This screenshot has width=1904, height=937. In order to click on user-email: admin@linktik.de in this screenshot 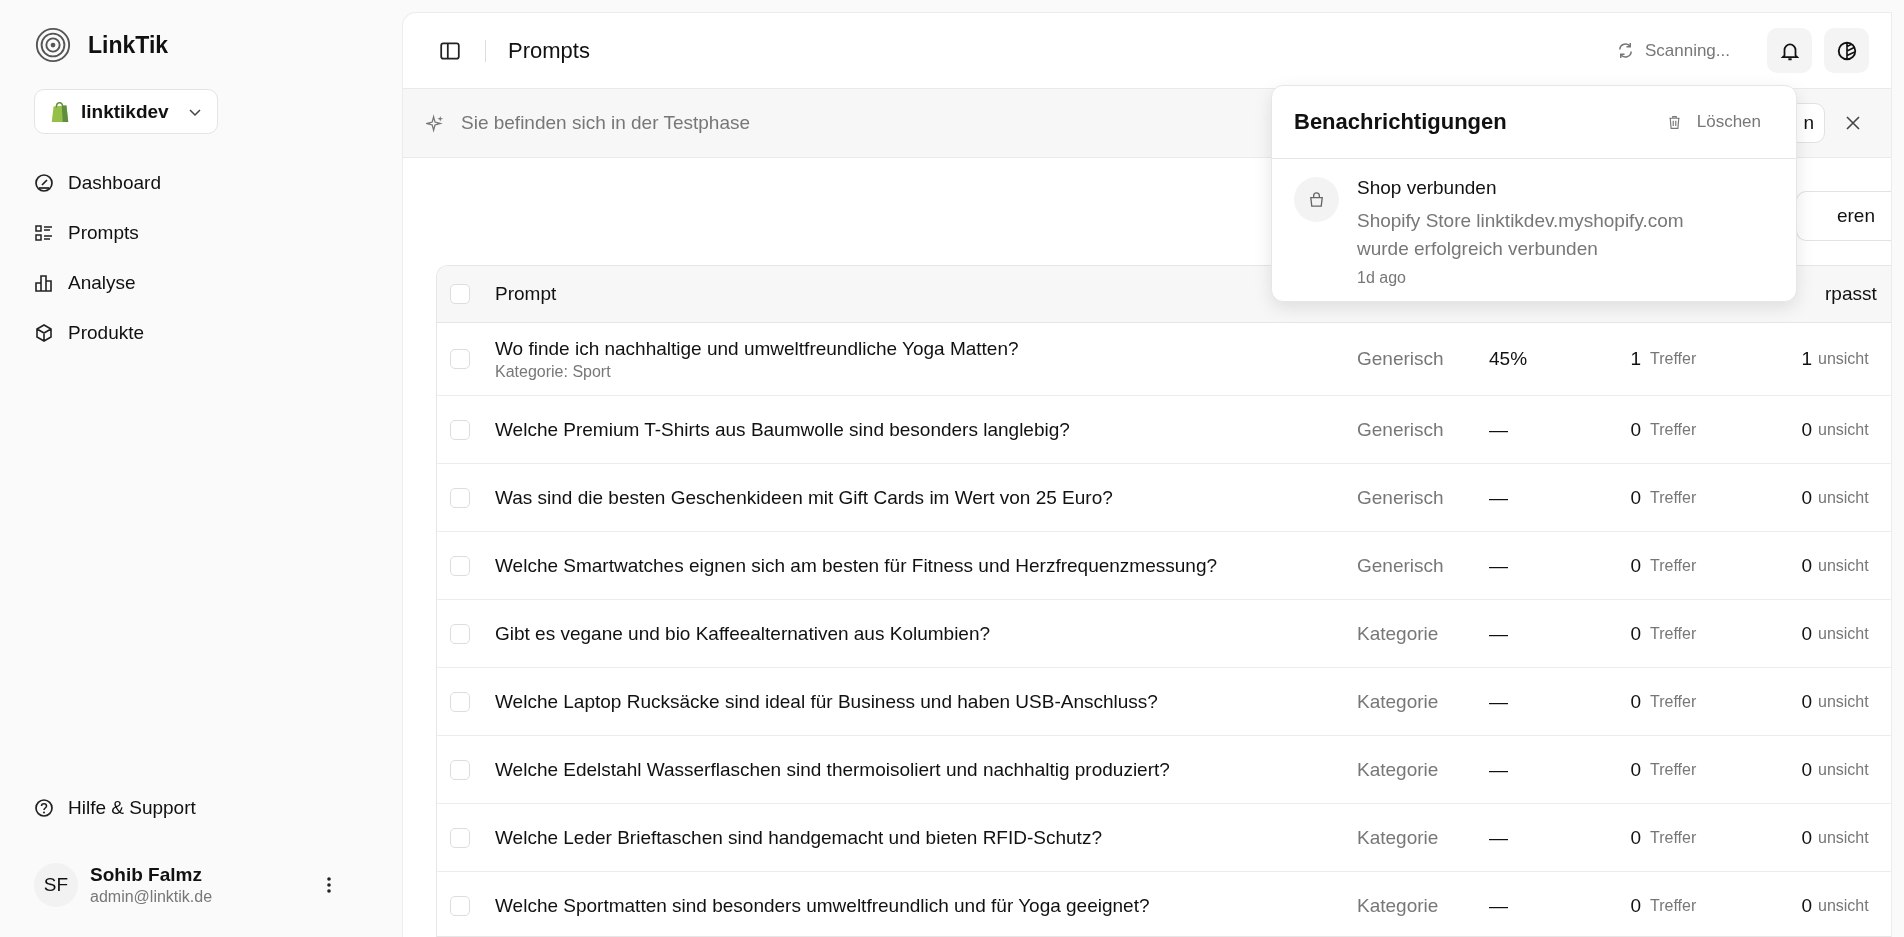, I will do `click(152, 897)`.